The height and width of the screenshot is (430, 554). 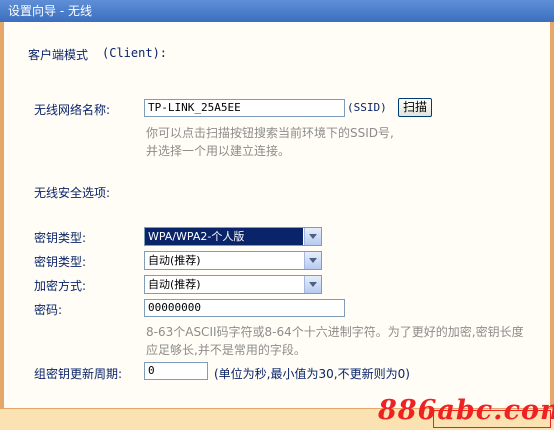 I want to click on key-type-select: WPA/WPA2-个人版, so click(x=233, y=236).